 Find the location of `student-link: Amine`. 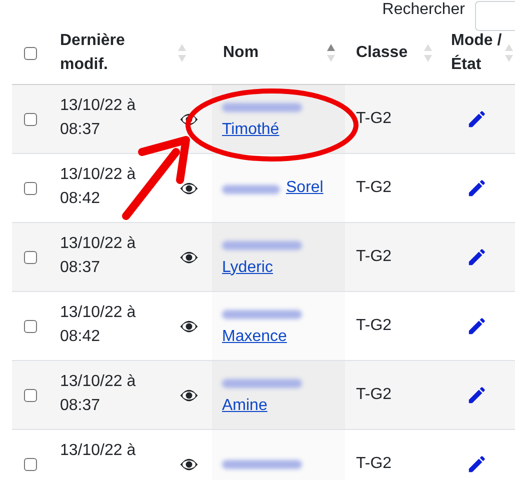

student-link: Amine is located at coordinates (245, 406).